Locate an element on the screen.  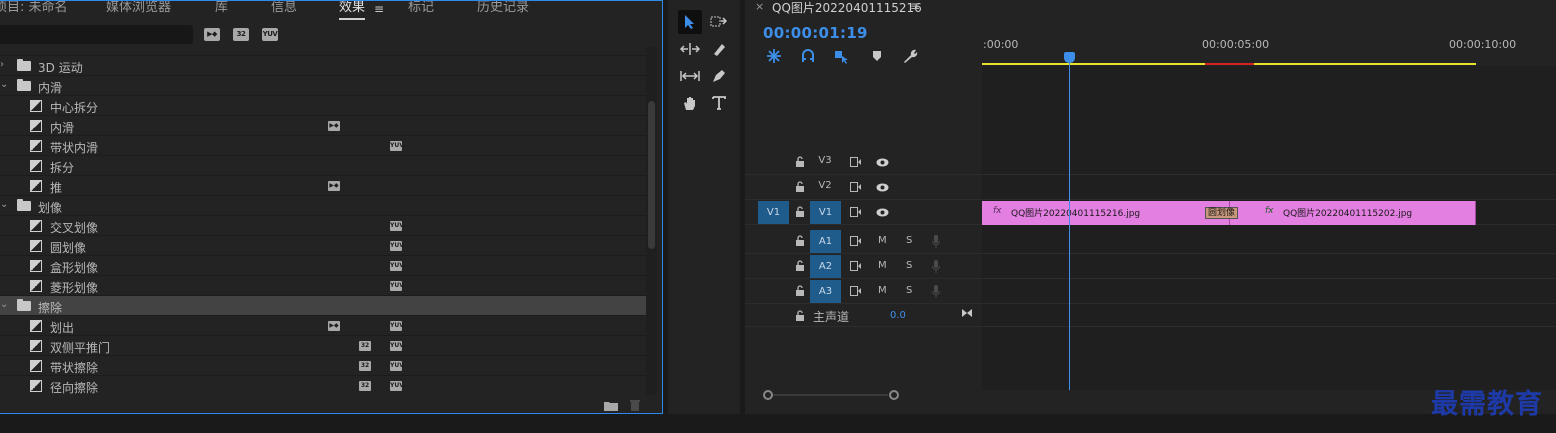
effect-item-row: 圆划像 YUV is located at coordinates (323, 245).